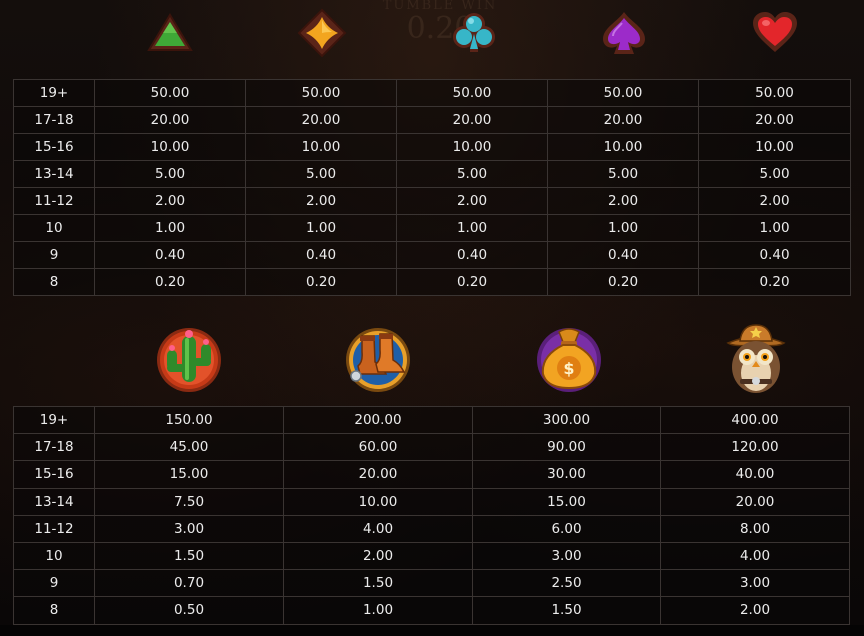 The image size is (864, 636). I want to click on payout-value-cell: 0.50, so click(189, 610).